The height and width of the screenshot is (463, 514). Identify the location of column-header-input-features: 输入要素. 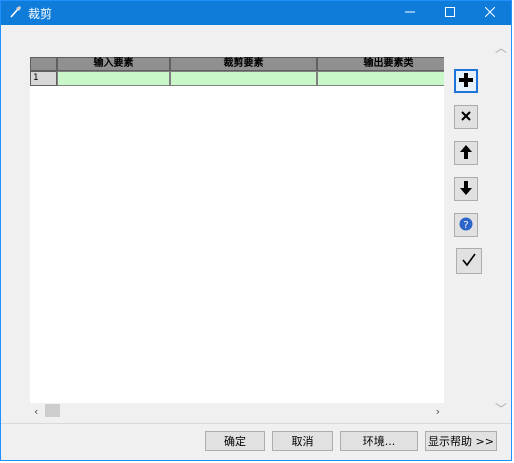
(113, 64).